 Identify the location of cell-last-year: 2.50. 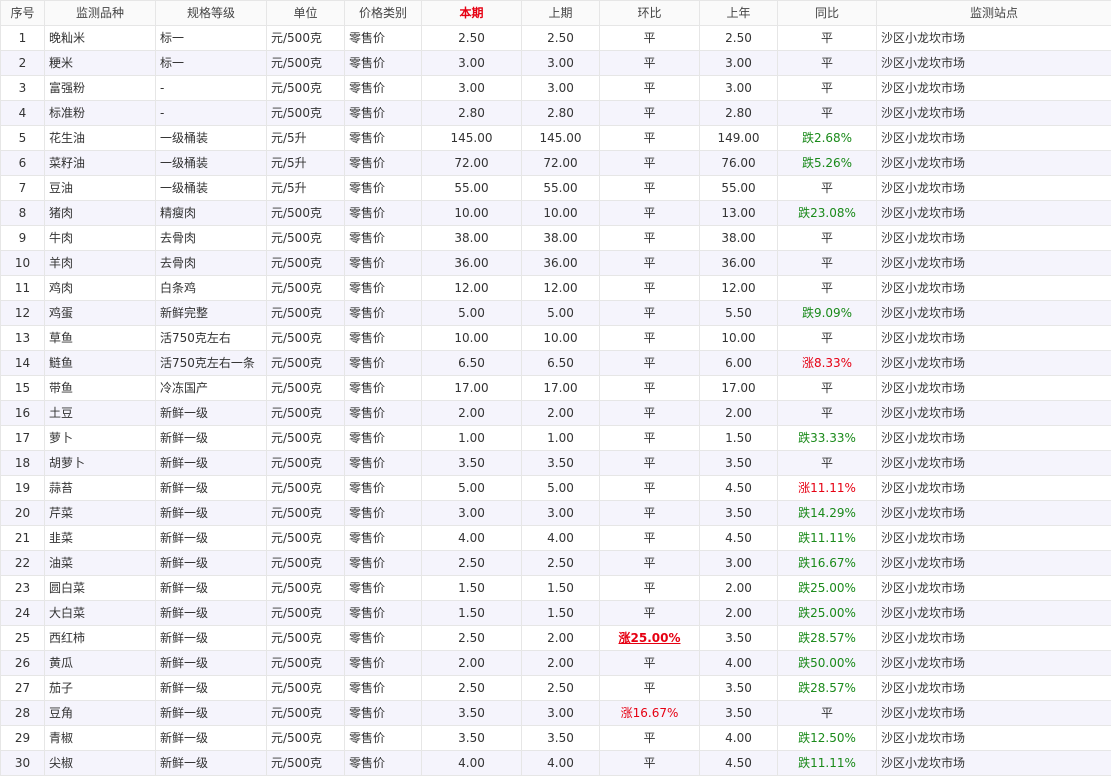
(738, 38).